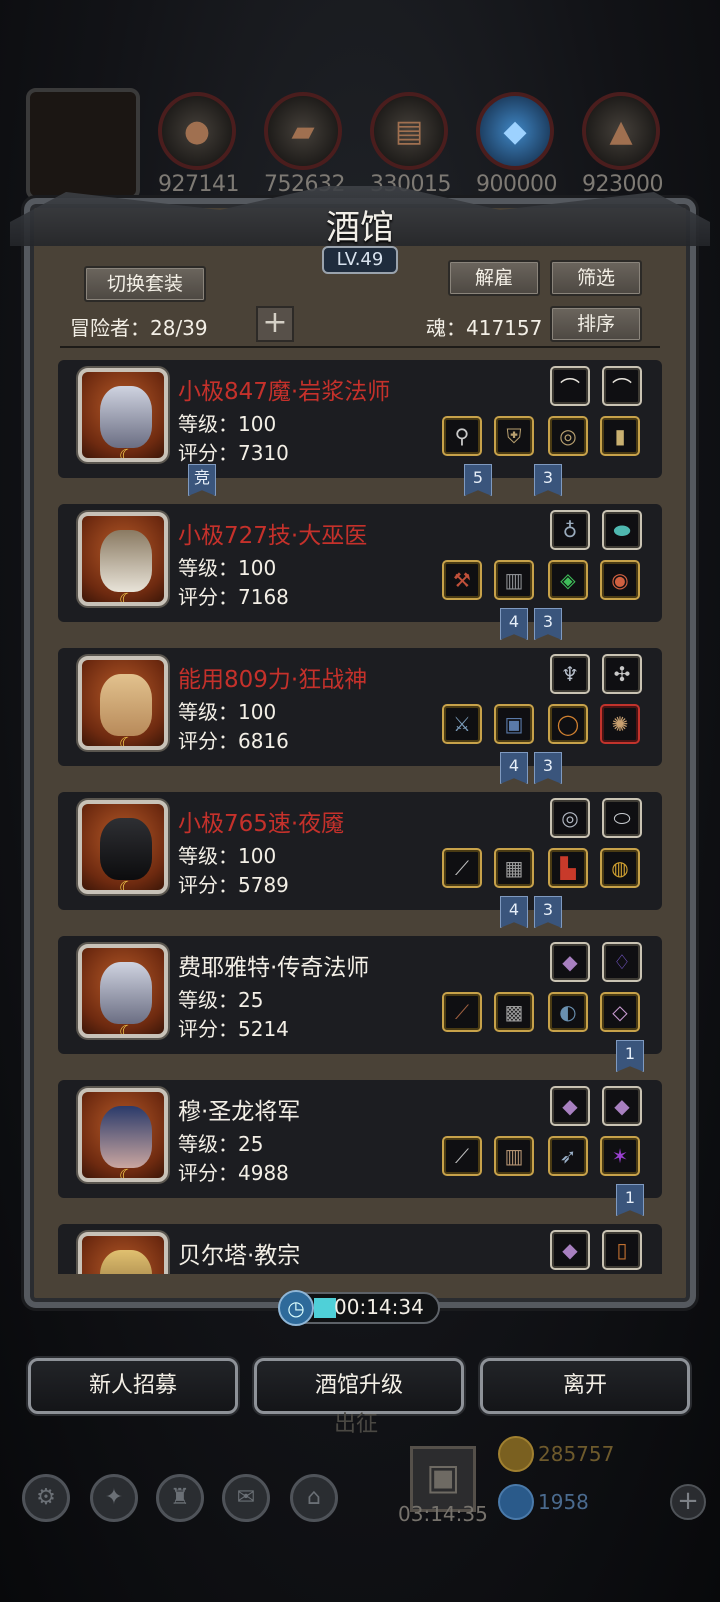 This screenshot has width=720, height=1602. I want to click on scroll-icon: ▮, so click(620, 436).